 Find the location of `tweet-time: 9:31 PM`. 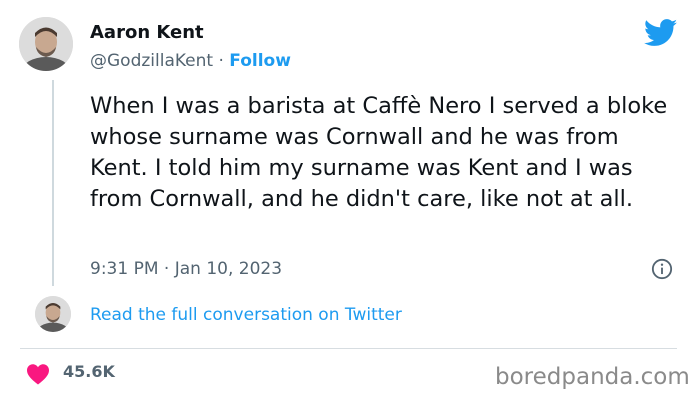

tweet-time: 9:31 PM is located at coordinates (124, 269).